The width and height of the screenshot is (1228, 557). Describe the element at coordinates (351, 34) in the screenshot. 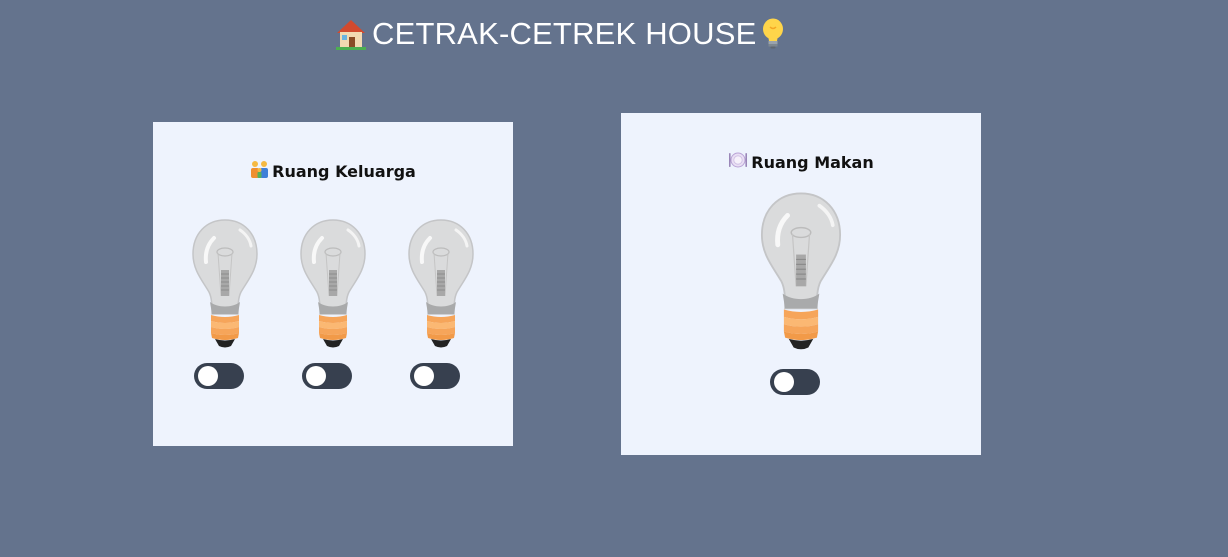

I see `house-icon` at that location.